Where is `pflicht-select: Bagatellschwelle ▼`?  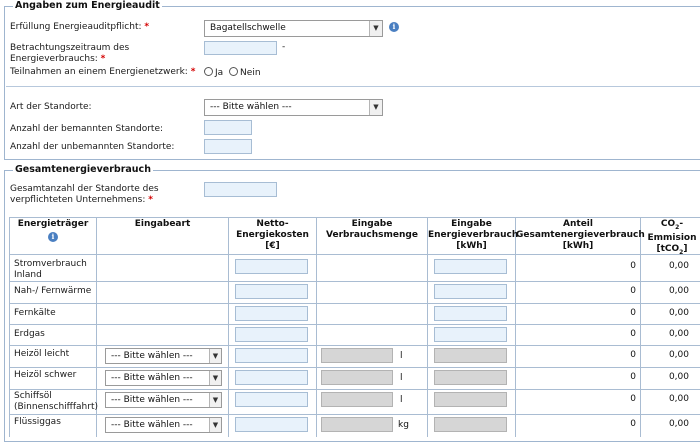
pflicht-select: Bagatellschwelle ▼ is located at coordinates (293, 28).